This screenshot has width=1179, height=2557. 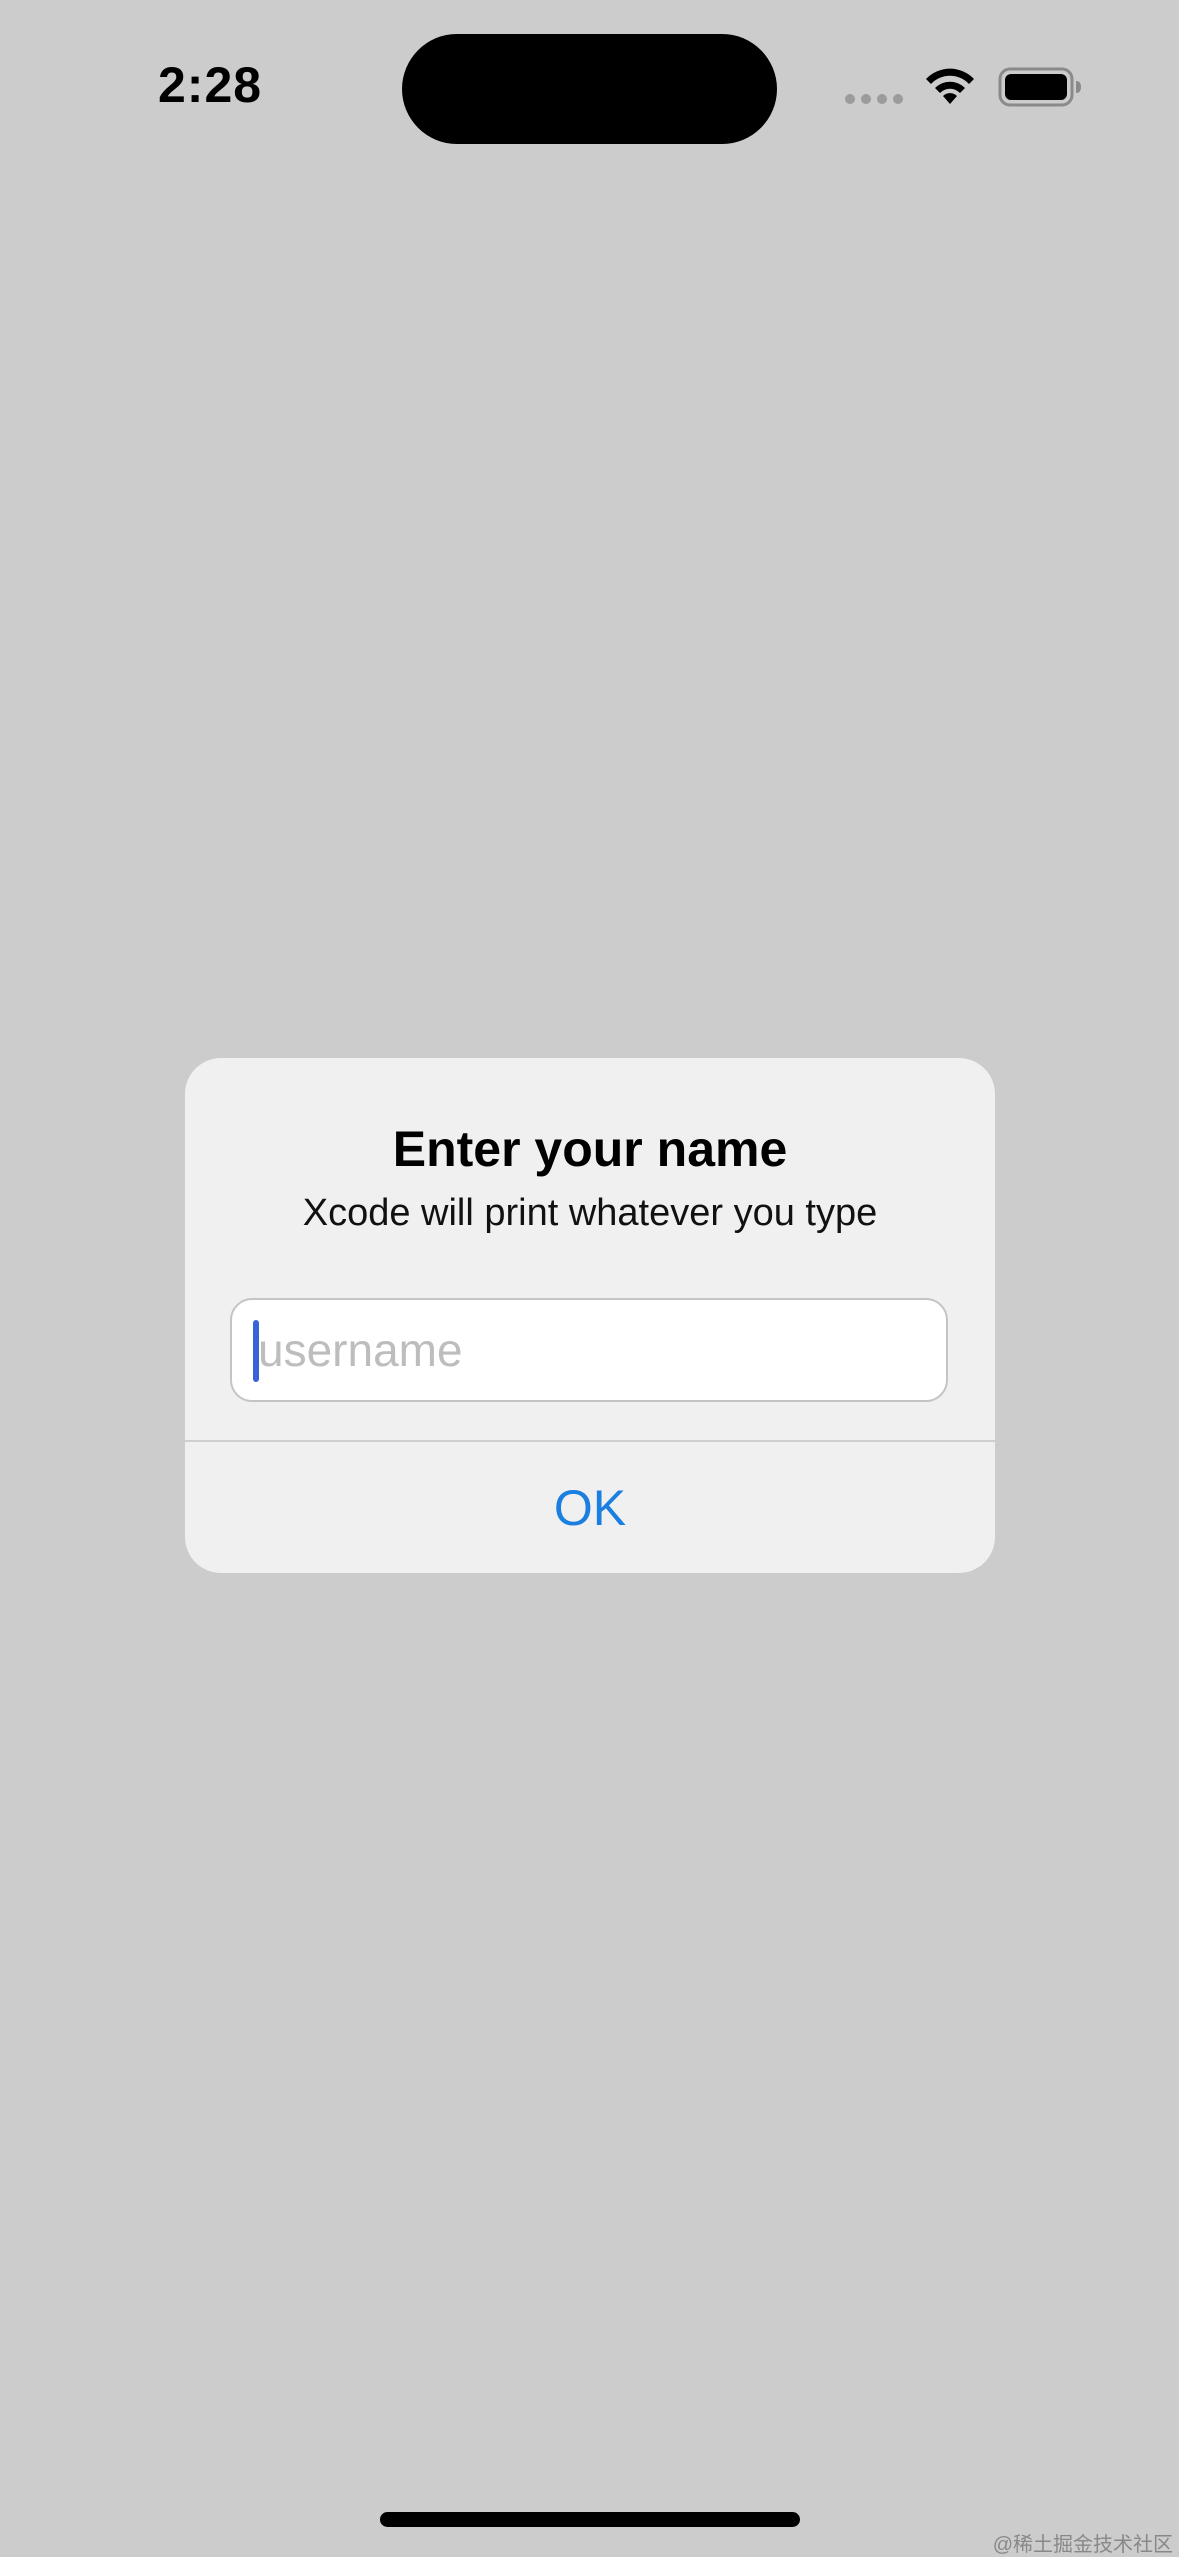 What do you see at coordinates (950, 86) in the screenshot?
I see `wifi-icon` at bounding box center [950, 86].